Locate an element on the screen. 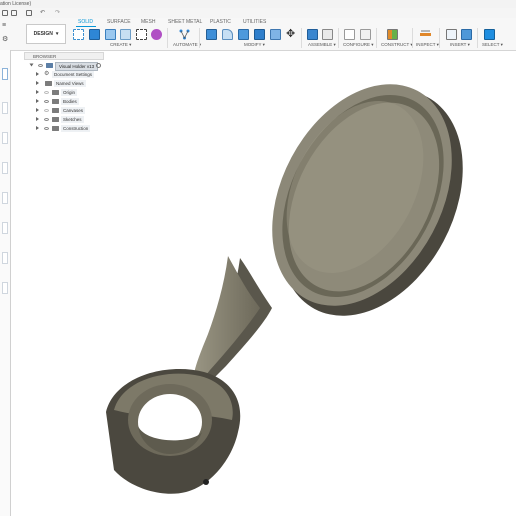 Image resolution: width=516 pixels, height=518 pixels. workspace-switcher: DESIGN ▾ is located at coordinates (46, 34).